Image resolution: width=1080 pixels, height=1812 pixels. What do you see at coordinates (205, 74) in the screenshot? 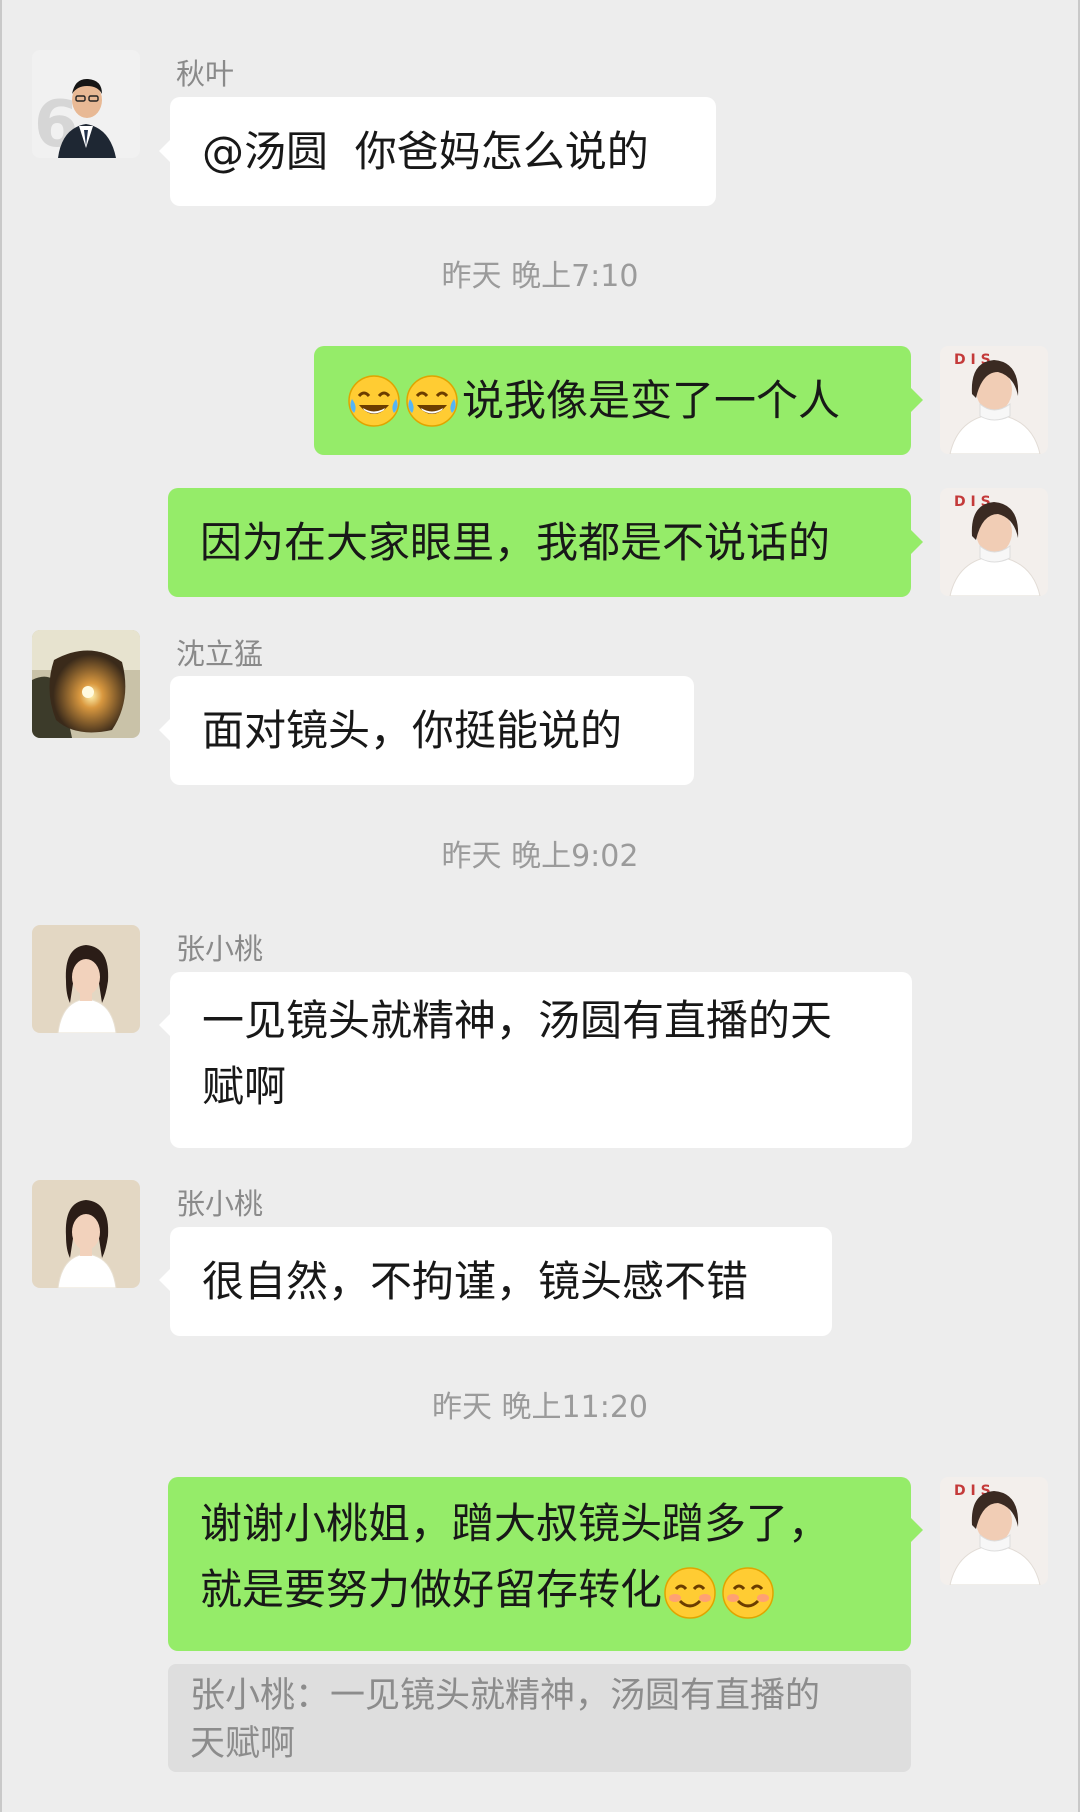
I see `sender-name: 秋叶` at bounding box center [205, 74].